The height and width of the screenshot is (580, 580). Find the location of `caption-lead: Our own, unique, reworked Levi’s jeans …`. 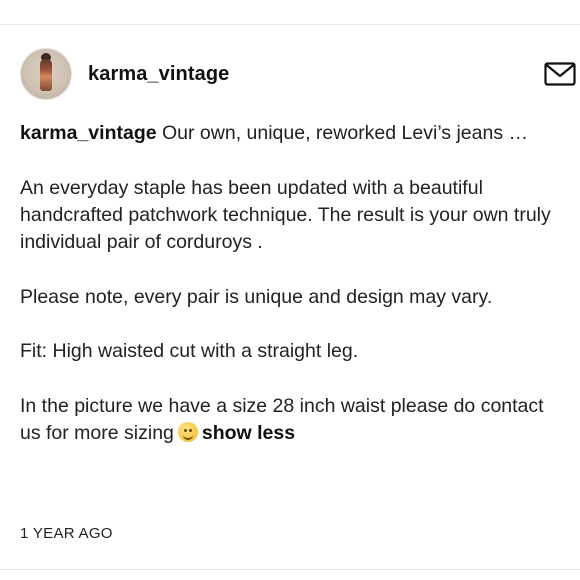

caption-lead: Our own, unique, reworked Levi’s jeans … is located at coordinates (345, 133).